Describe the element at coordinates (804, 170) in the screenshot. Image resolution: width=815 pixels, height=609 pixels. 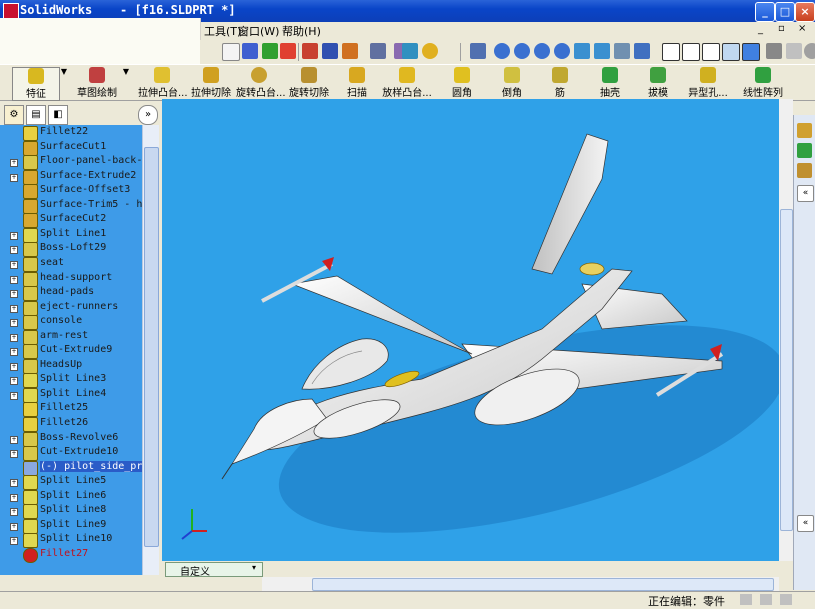
I see `search-icon` at that location.